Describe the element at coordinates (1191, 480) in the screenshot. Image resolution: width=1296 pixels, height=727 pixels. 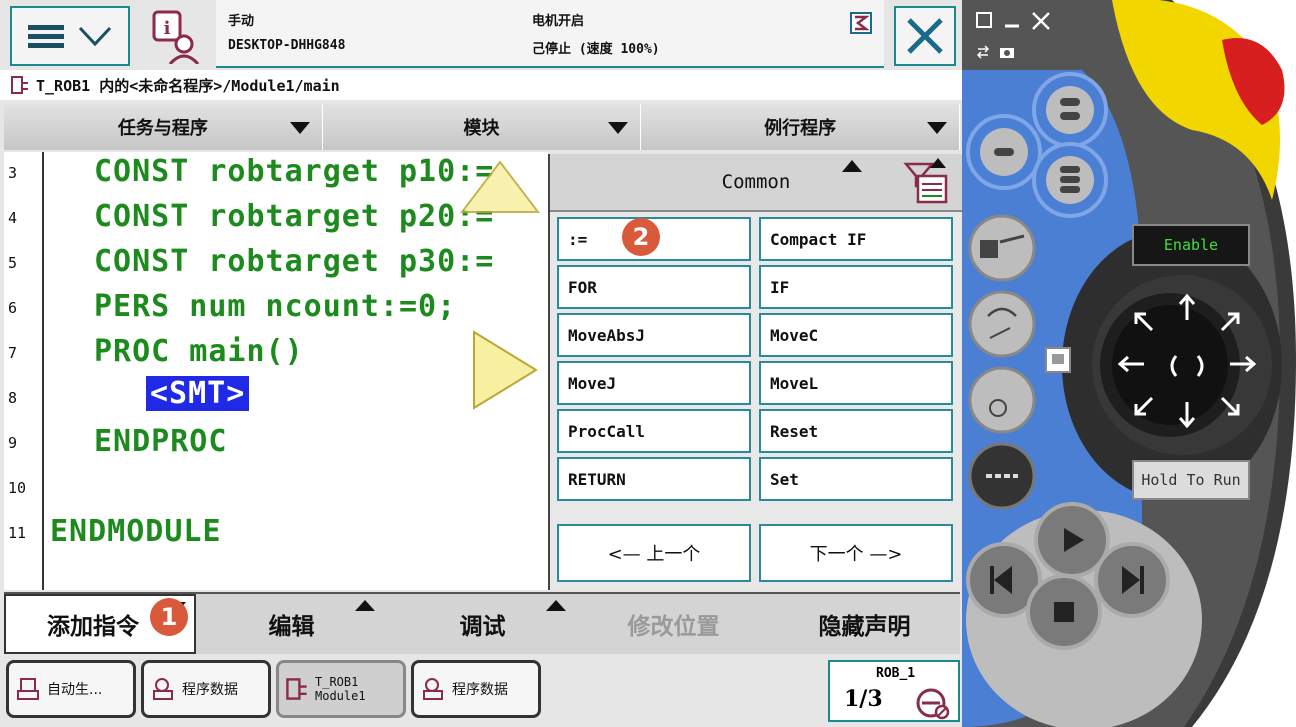
I see `hold-to-run-button: Hold To Run` at that location.